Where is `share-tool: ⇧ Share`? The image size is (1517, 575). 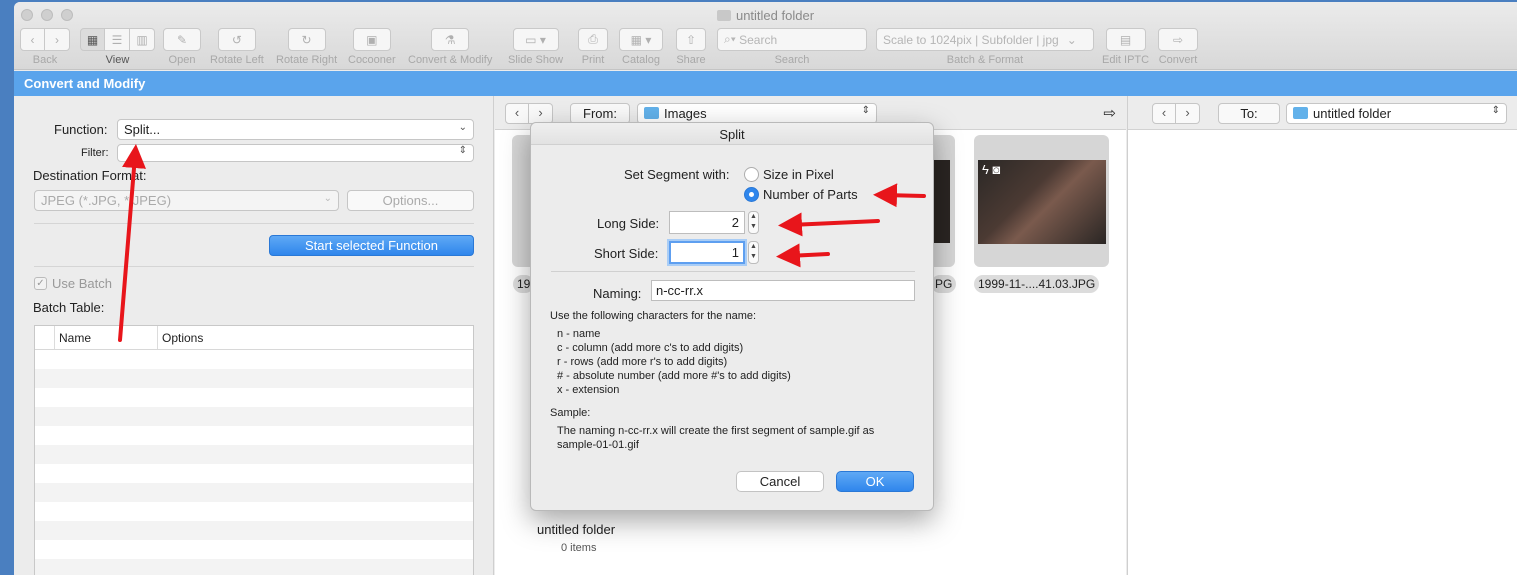 share-tool: ⇧ Share is located at coordinates (691, 47).